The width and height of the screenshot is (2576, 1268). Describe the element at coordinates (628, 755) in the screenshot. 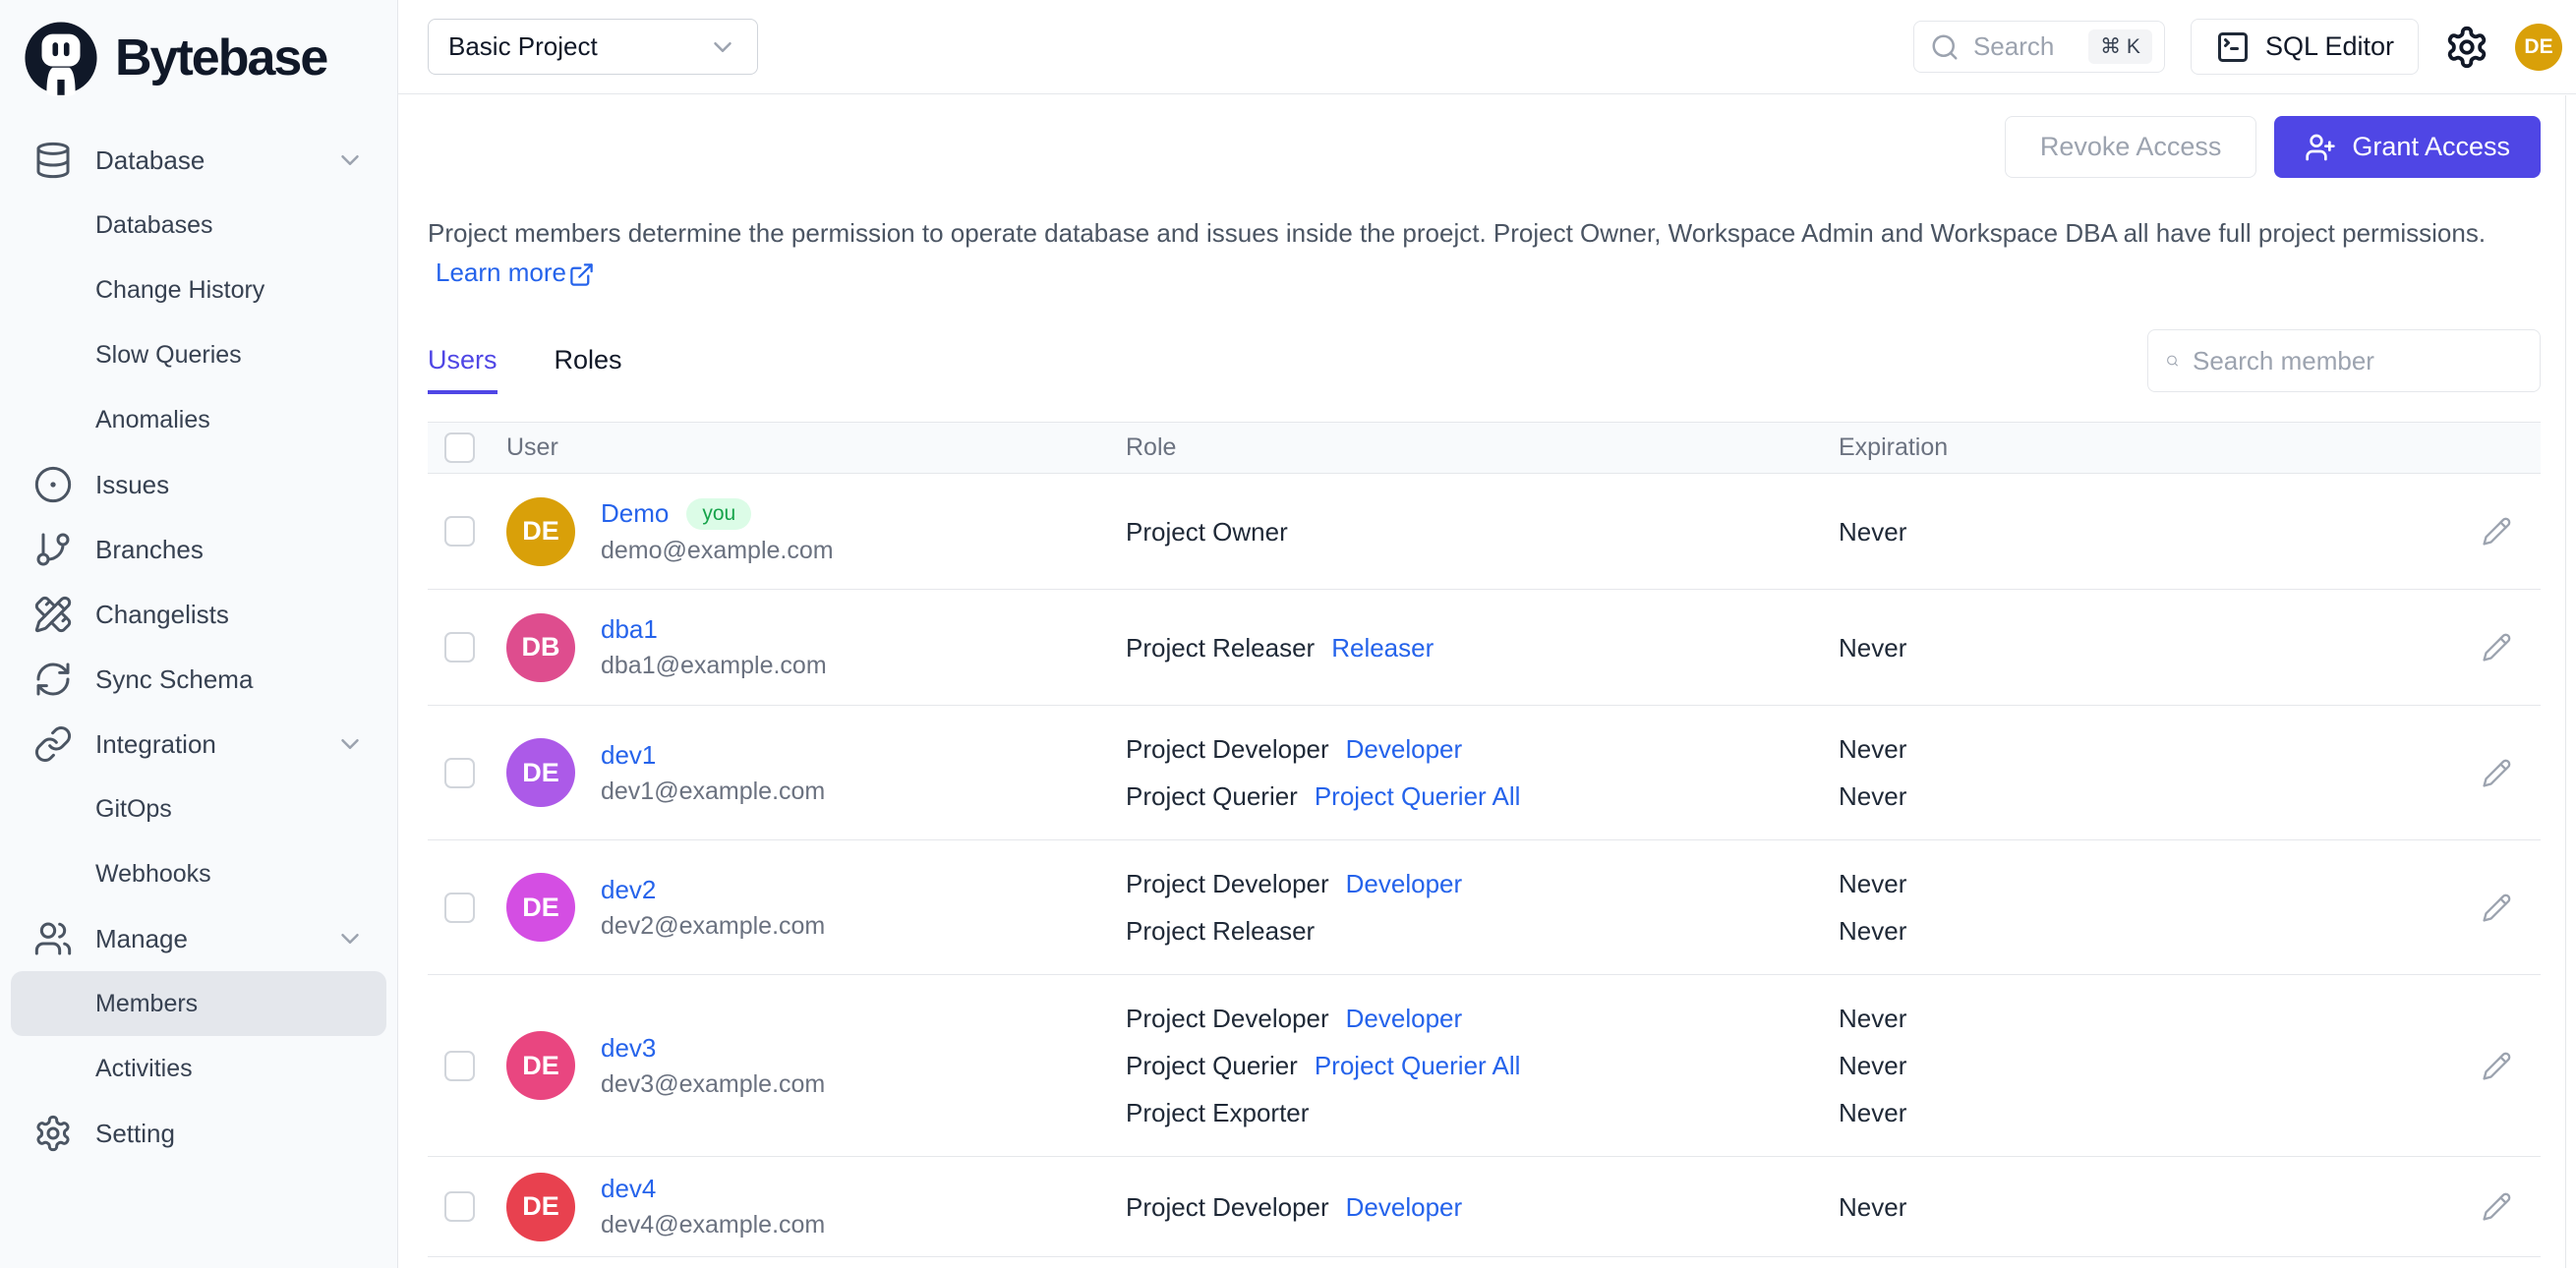

I see `member-name-link: dev1` at that location.